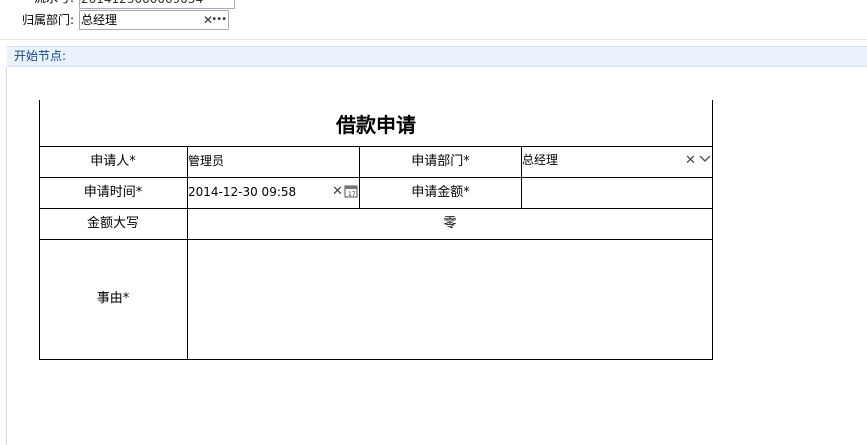 This screenshot has height=445, width=867. What do you see at coordinates (154, 20) in the screenshot?
I see `dept-field: 总经理 ✕ •••` at bounding box center [154, 20].